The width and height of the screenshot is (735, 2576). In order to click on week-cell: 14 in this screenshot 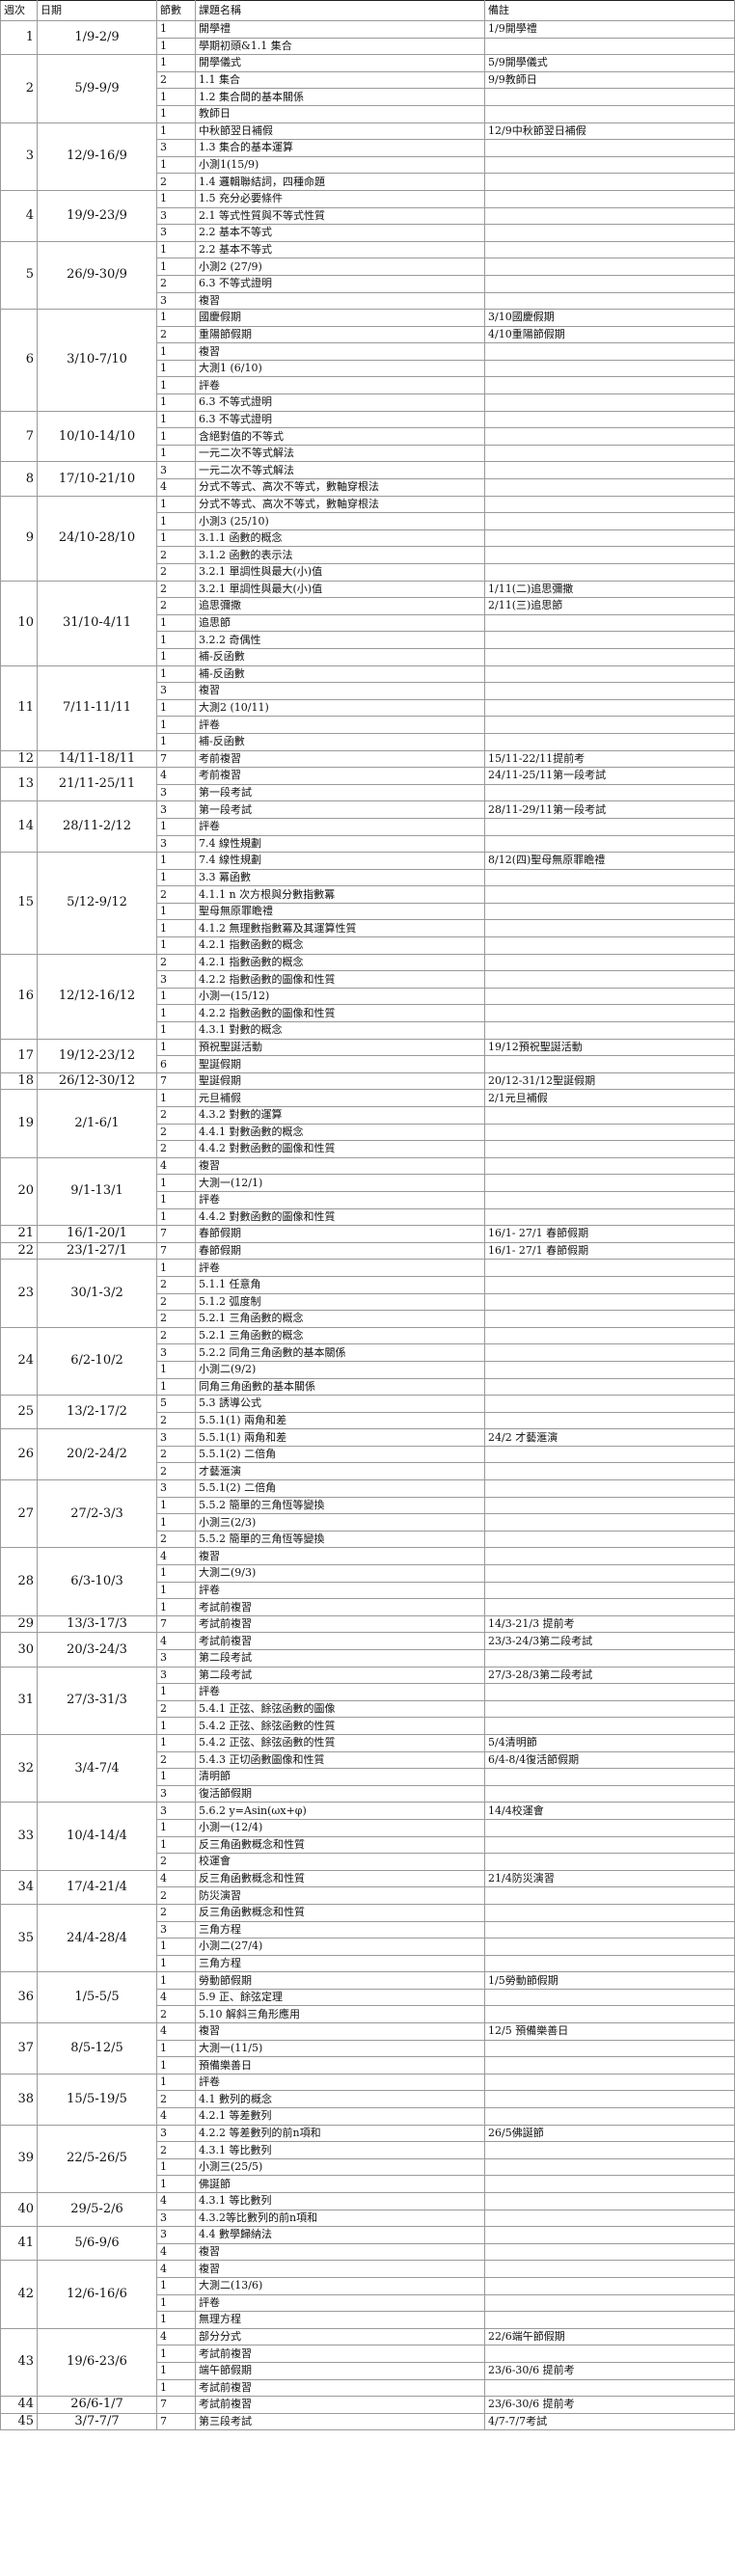, I will do `click(19, 827)`.